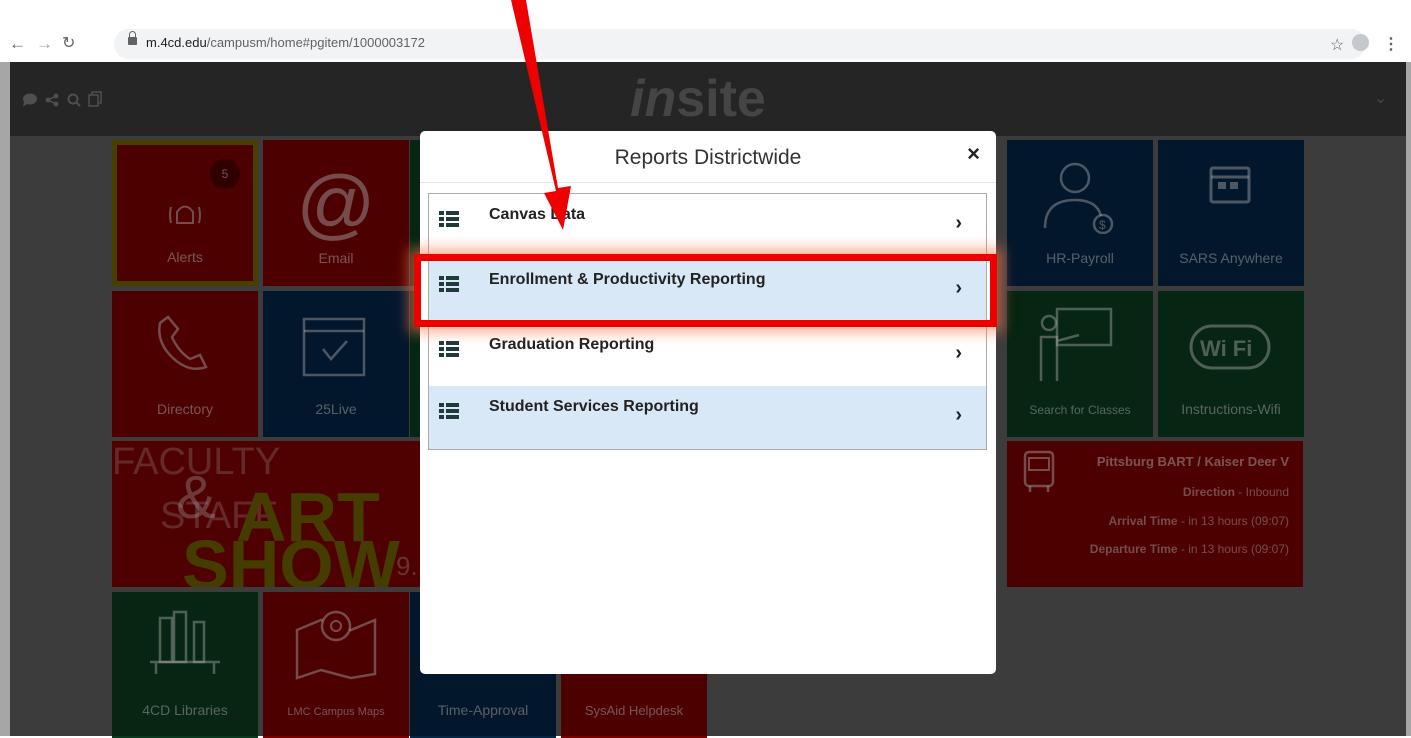  Describe the element at coordinates (17, 44) in the screenshot. I see `back-icon: ←` at that location.